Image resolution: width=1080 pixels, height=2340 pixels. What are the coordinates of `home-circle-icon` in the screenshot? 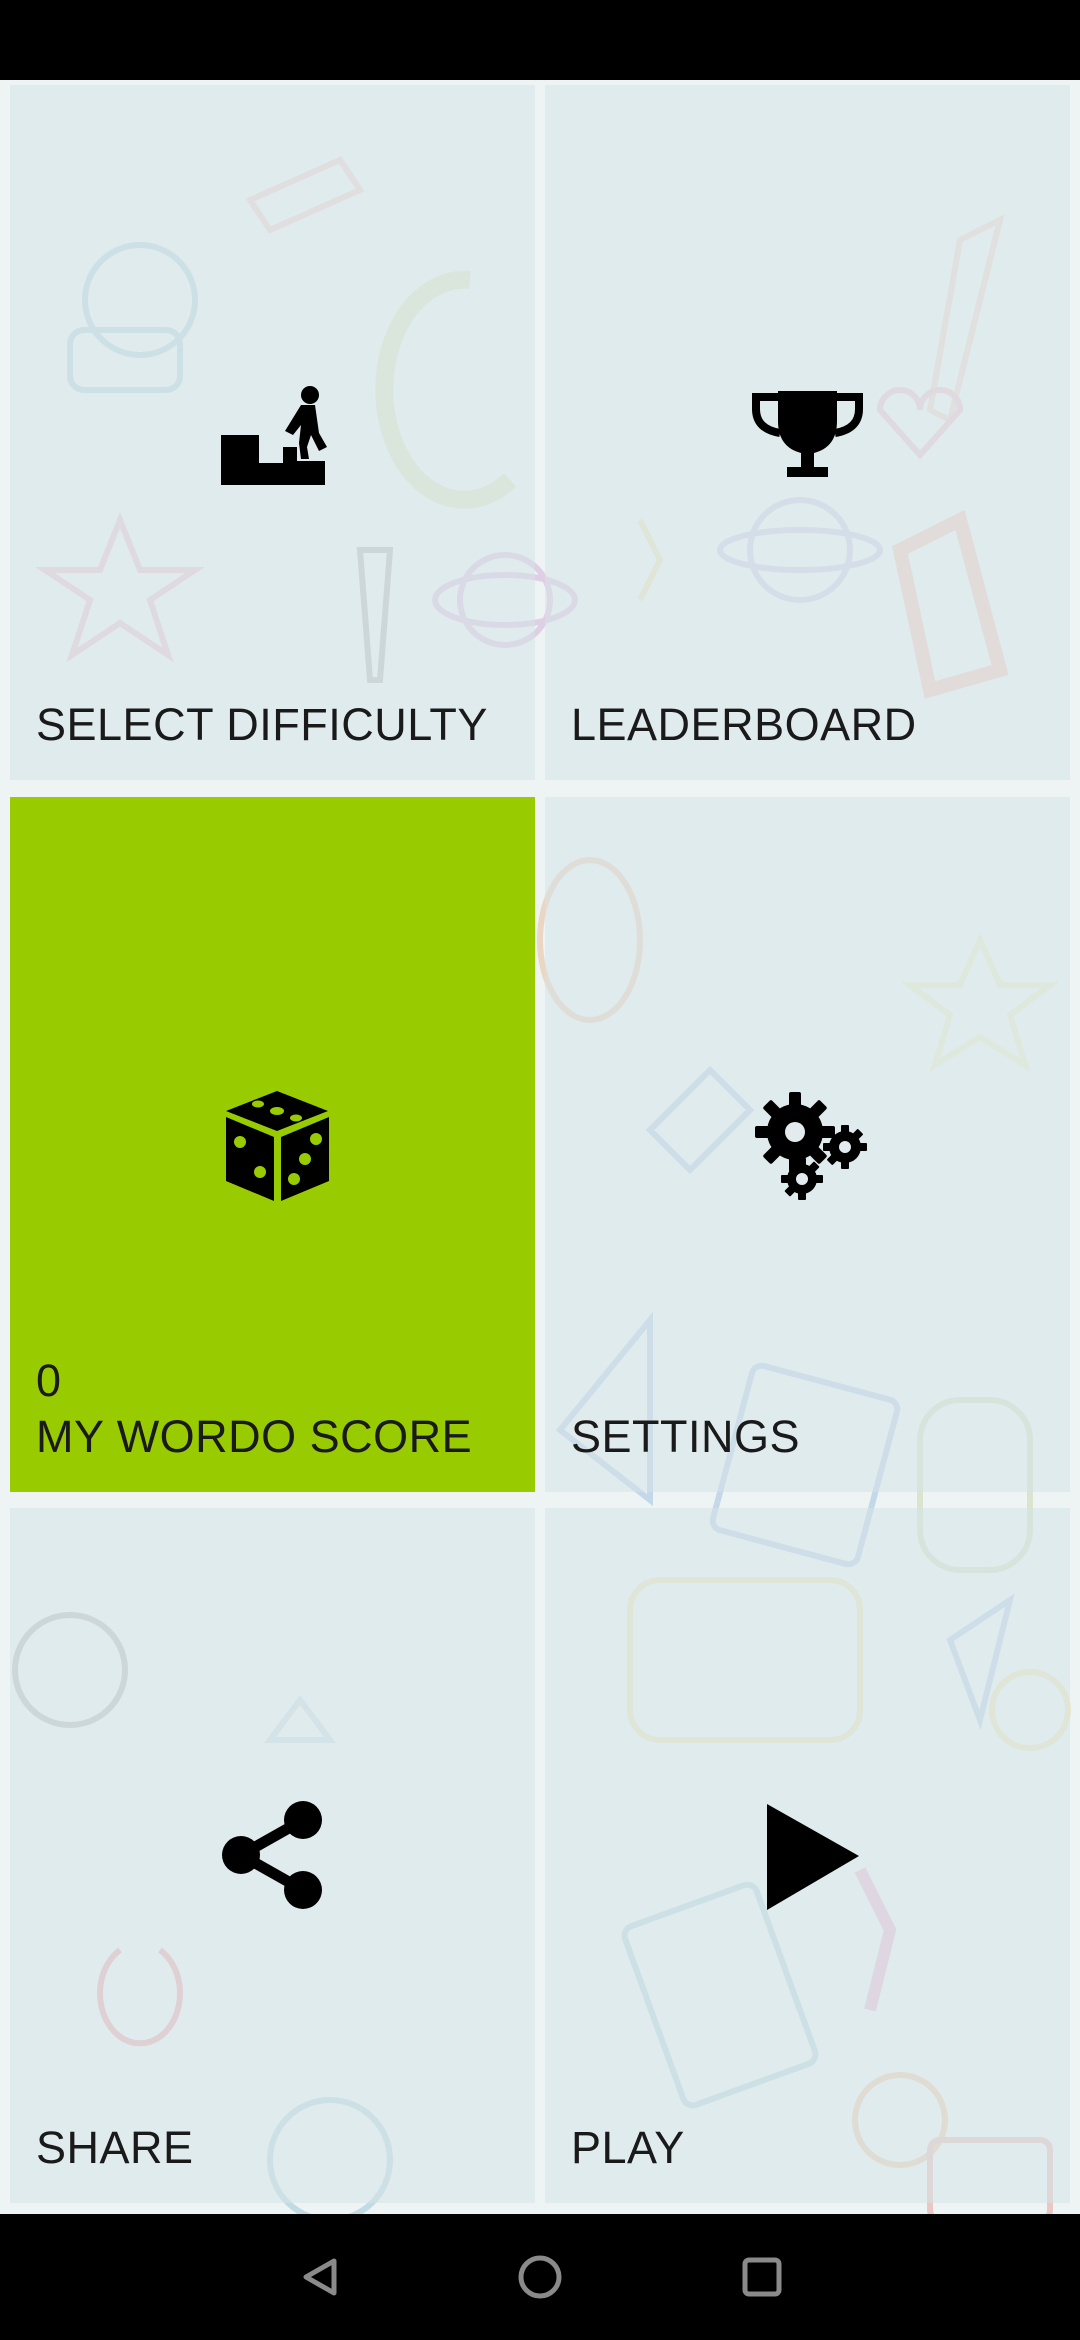 It's located at (540, 2277).